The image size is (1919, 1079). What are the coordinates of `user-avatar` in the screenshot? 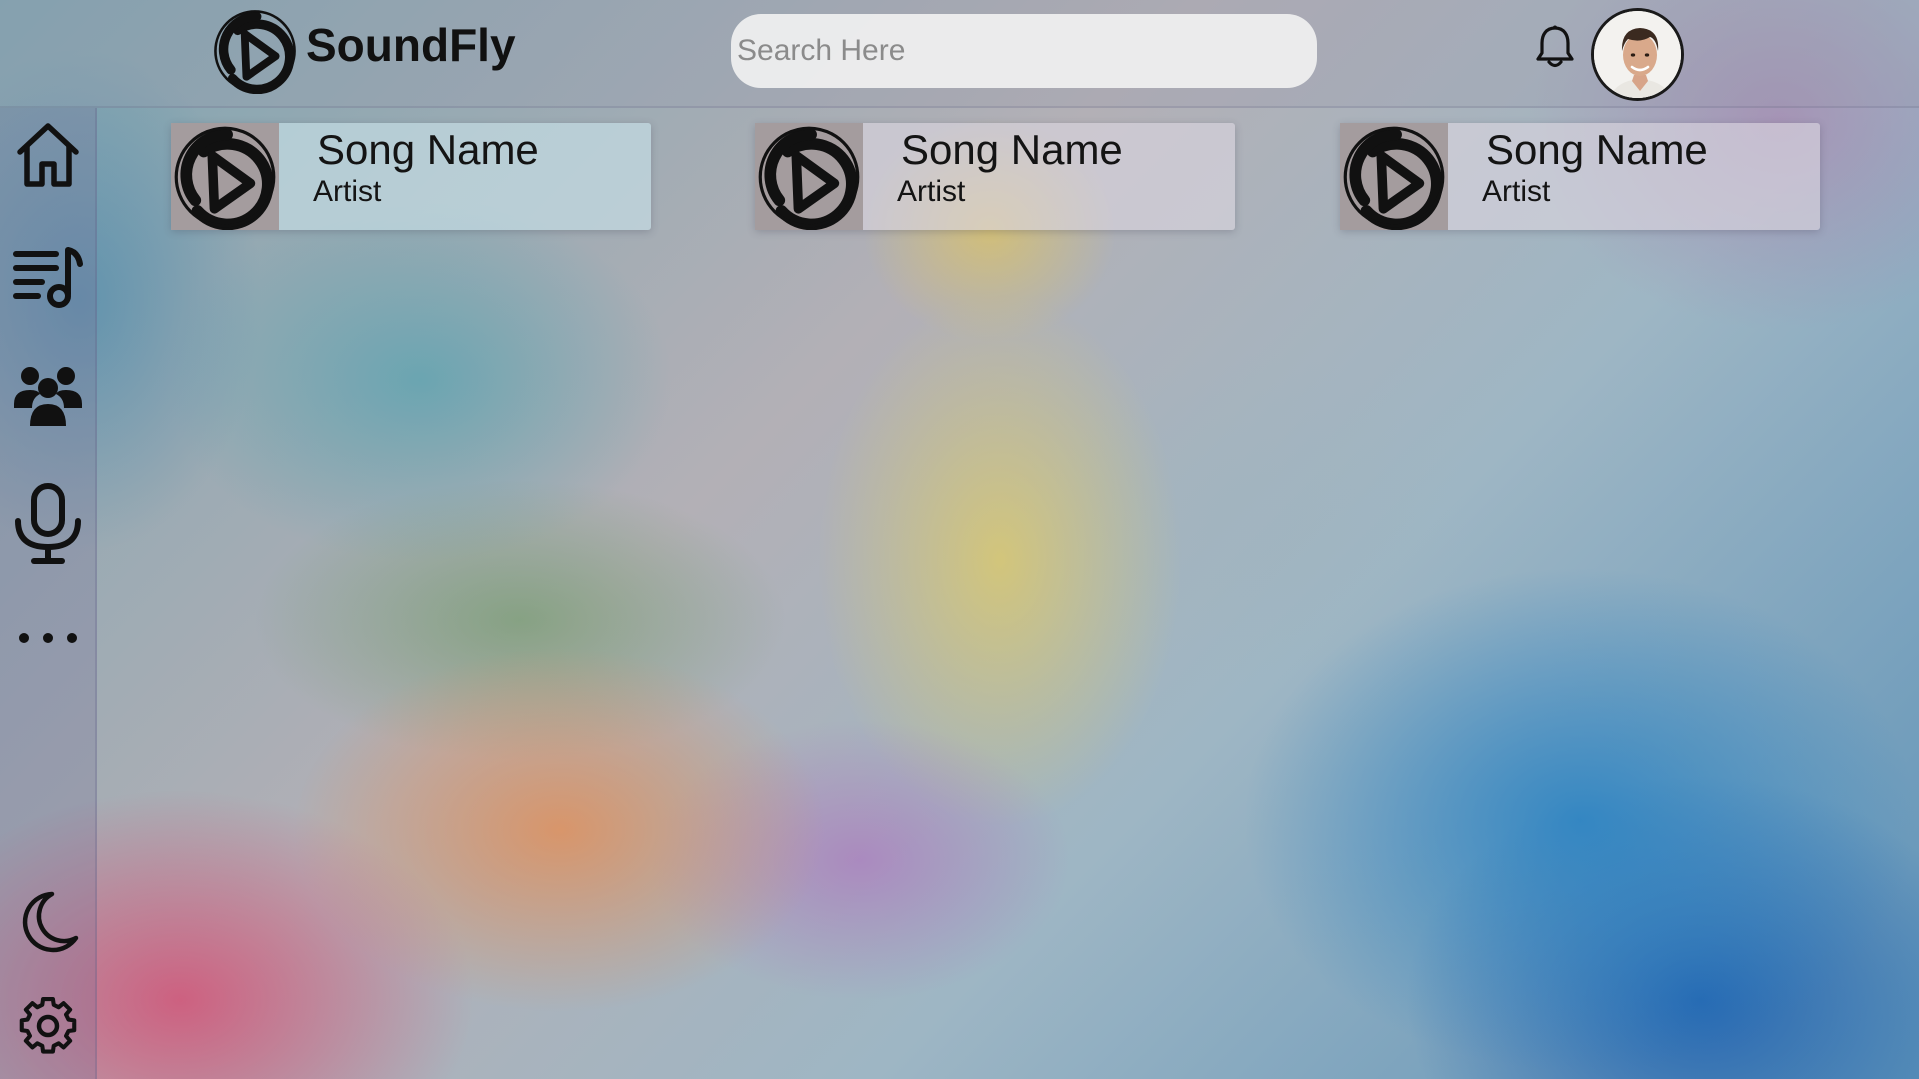 It's located at (1637, 54).